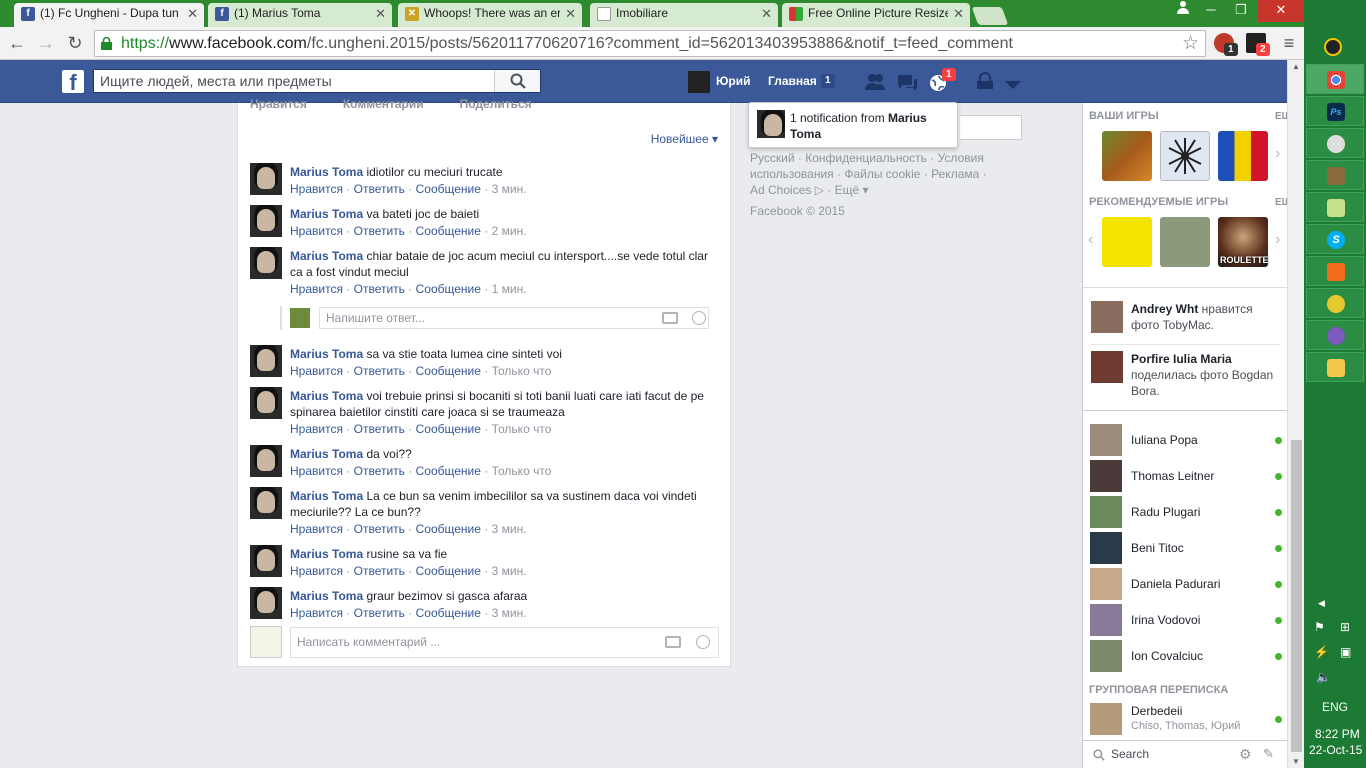  I want to click on tray-expand-icon: ◀, so click(1321, 603).